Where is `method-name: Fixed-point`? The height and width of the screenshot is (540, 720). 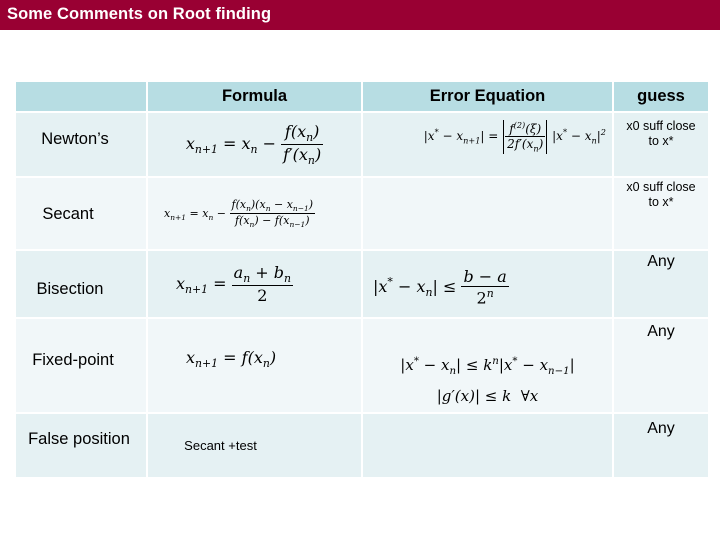 method-name: Fixed-point is located at coordinates (81, 365).